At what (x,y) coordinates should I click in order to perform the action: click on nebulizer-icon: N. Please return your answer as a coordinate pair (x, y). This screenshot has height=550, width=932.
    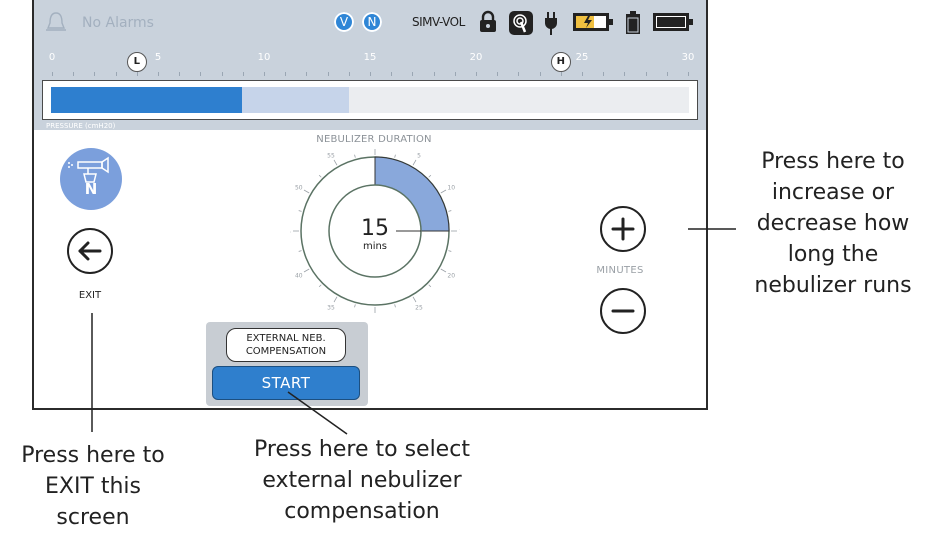
    Looking at the image, I should click on (91, 179).